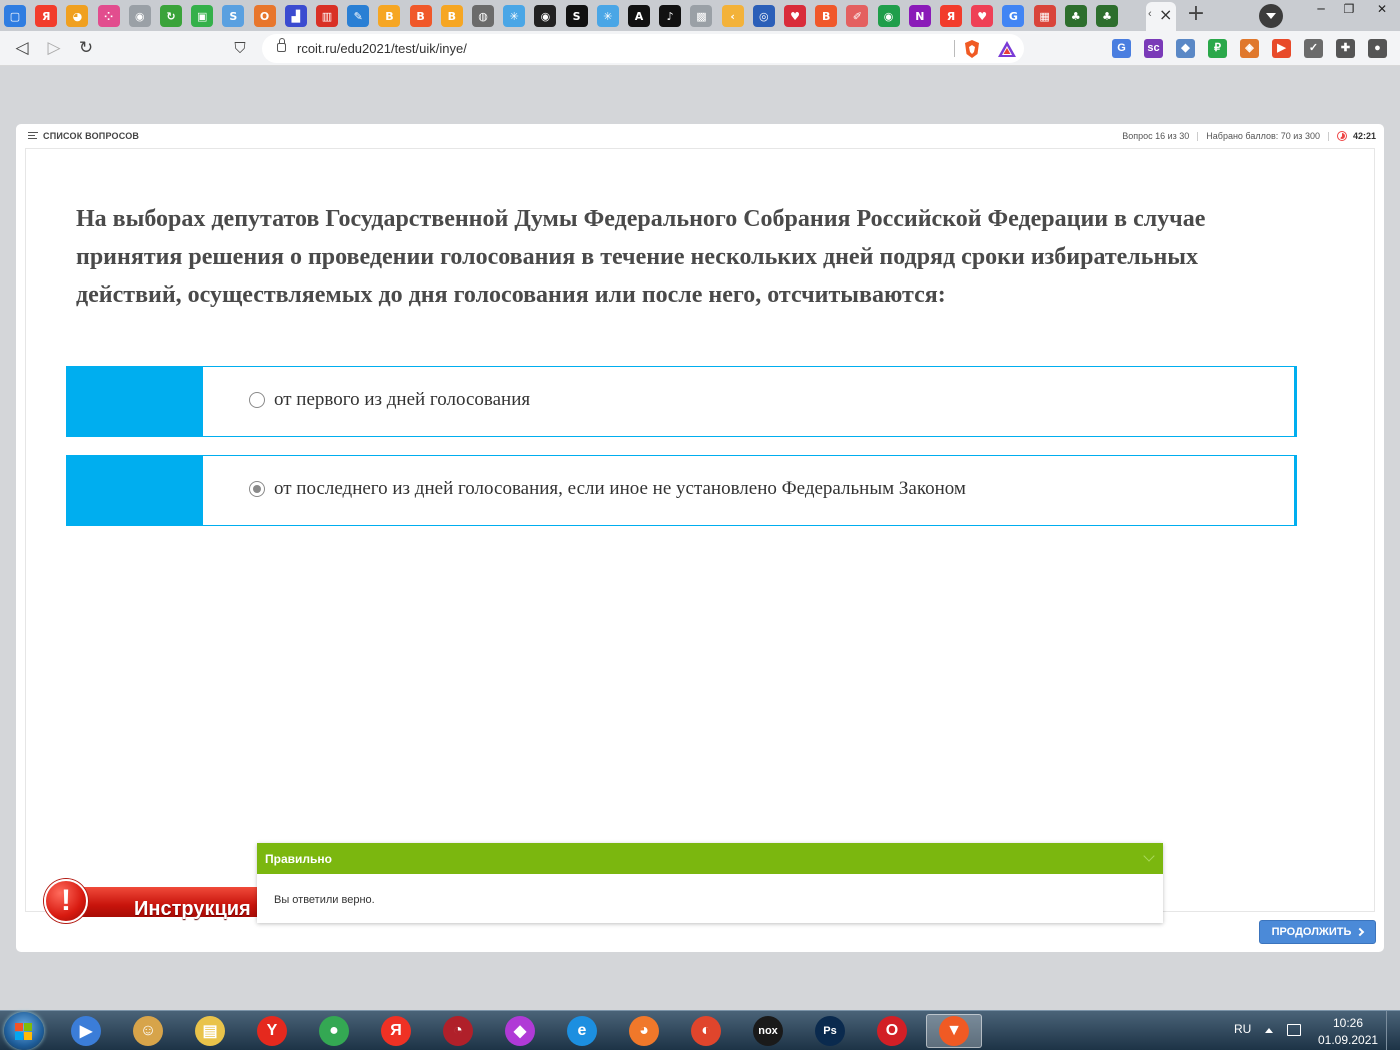 The width and height of the screenshot is (1400, 1050). I want to click on forward-icon: ▷, so click(54, 49).